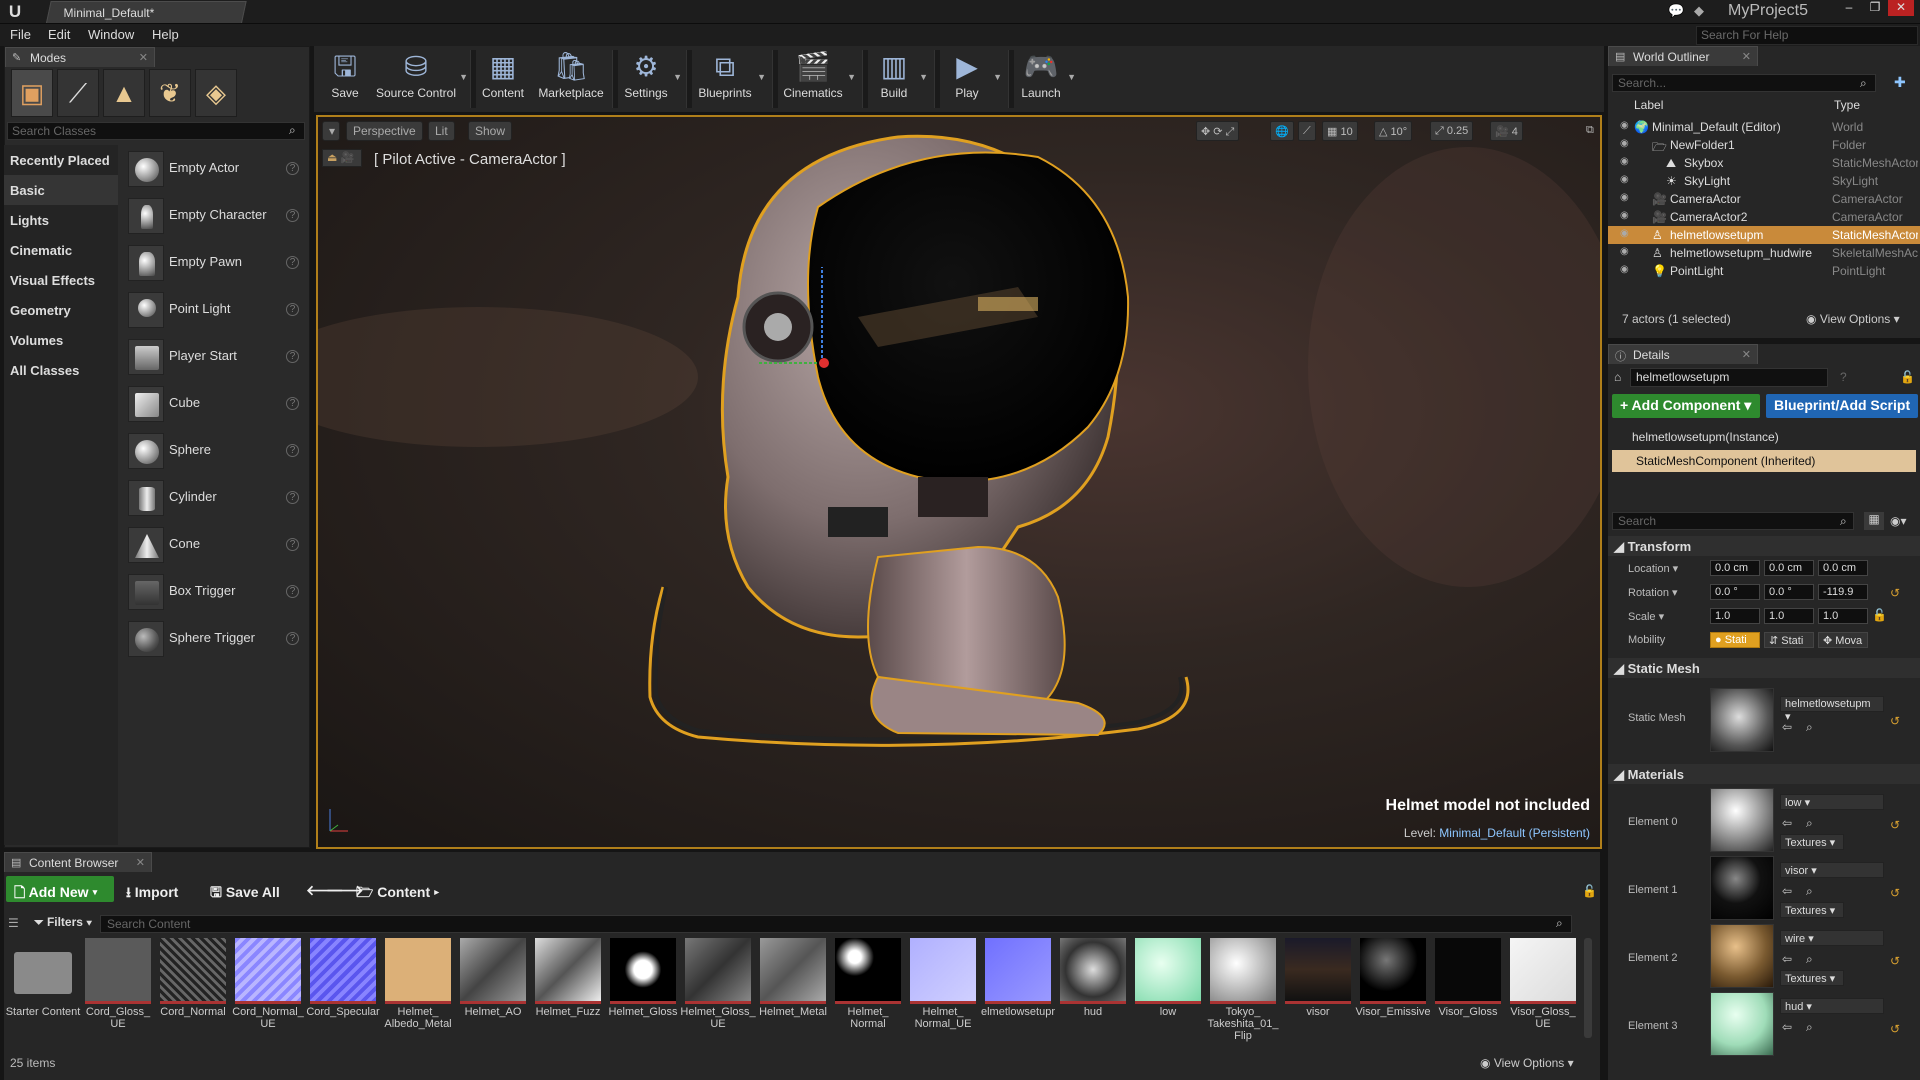 This screenshot has width=1920, height=1080. What do you see at coordinates (1527, 1063) in the screenshot?
I see `content-view-options: ◉ View Options ▾` at bounding box center [1527, 1063].